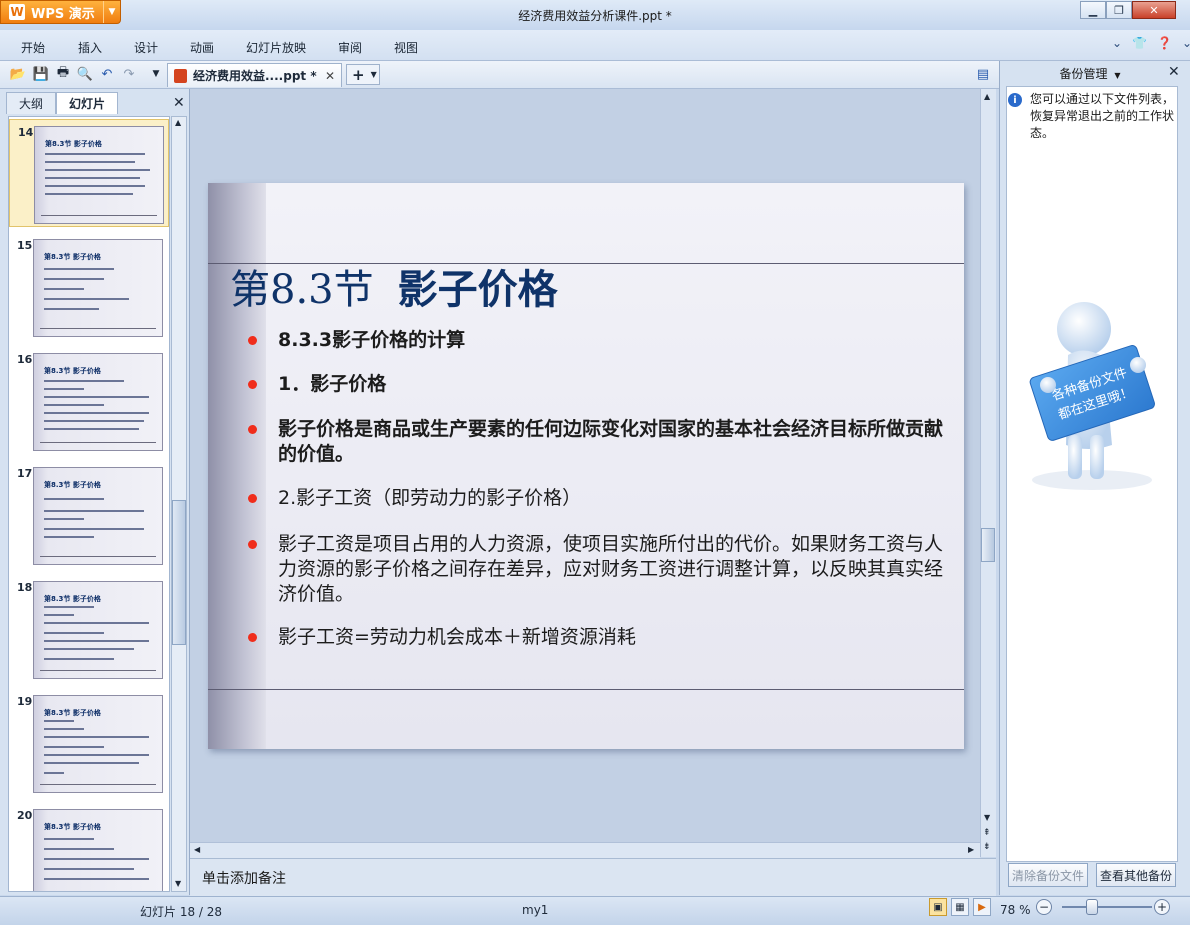  What do you see at coordinates (202, 47) in the screenshot?
I see `menu-item-animation: 动画` at bounding box center [202, 47].